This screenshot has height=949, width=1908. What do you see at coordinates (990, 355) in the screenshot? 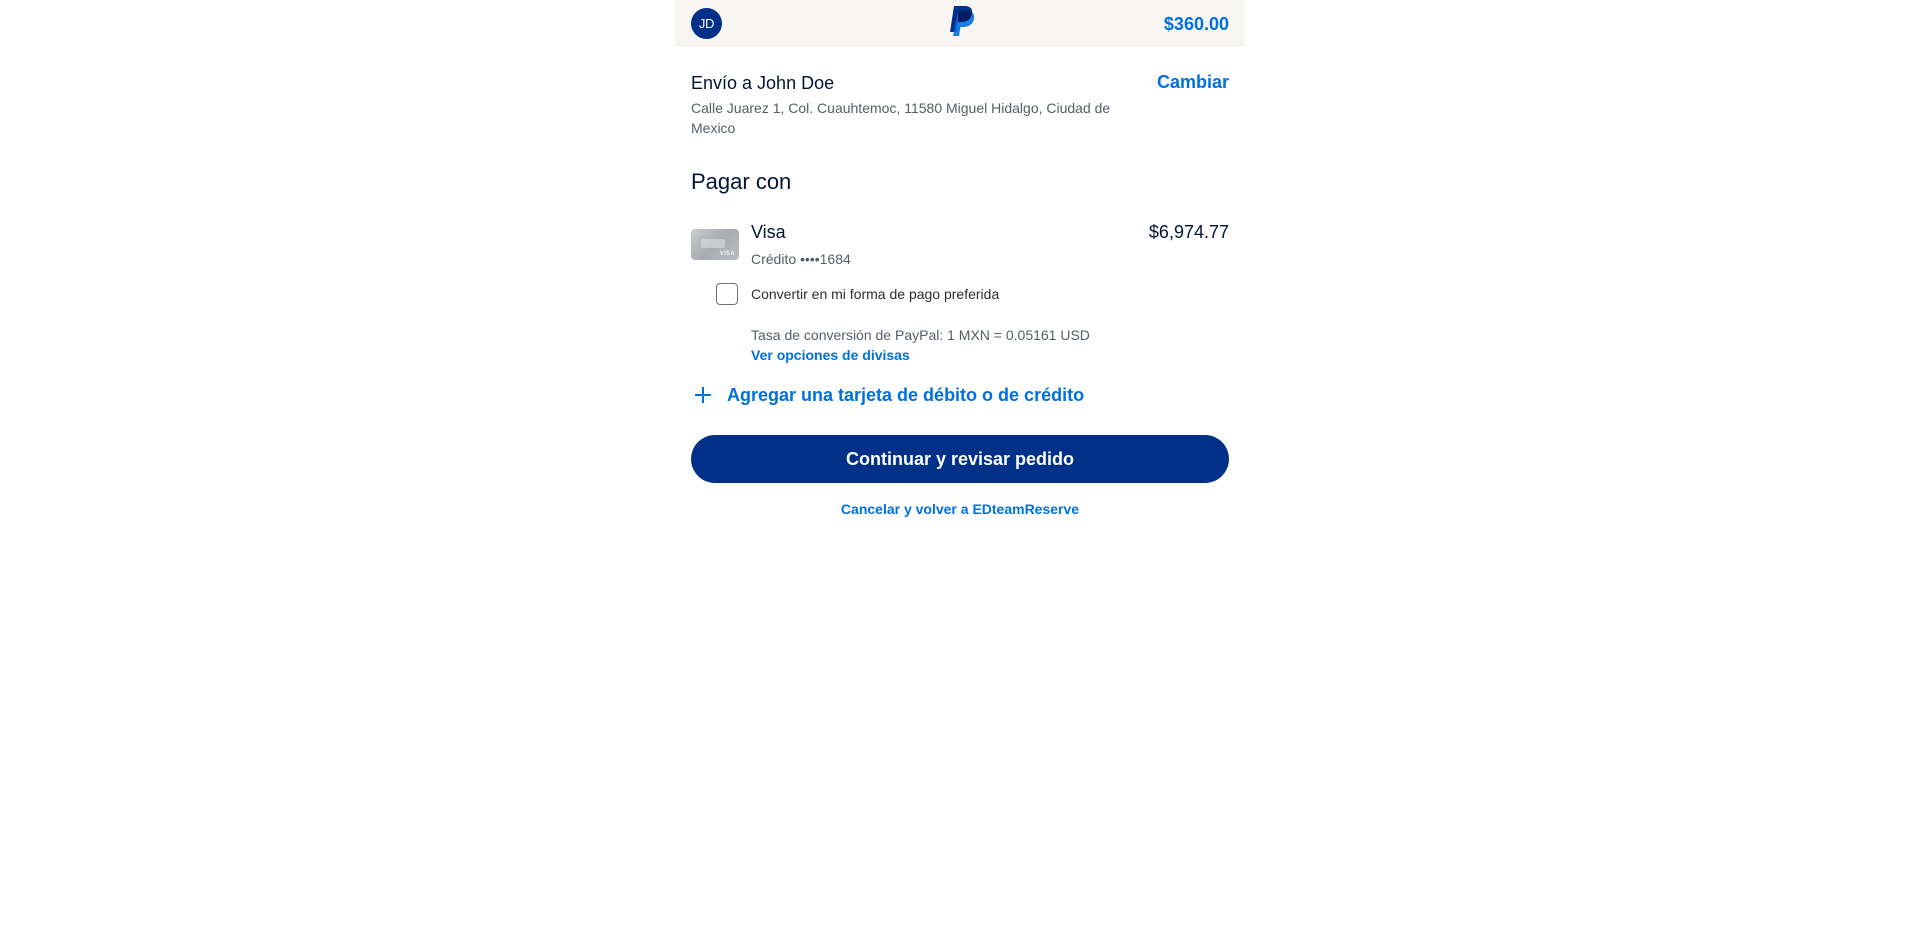
I see `currency-options-link: Ver opciones de divisas` at bounding box center [990, 355].